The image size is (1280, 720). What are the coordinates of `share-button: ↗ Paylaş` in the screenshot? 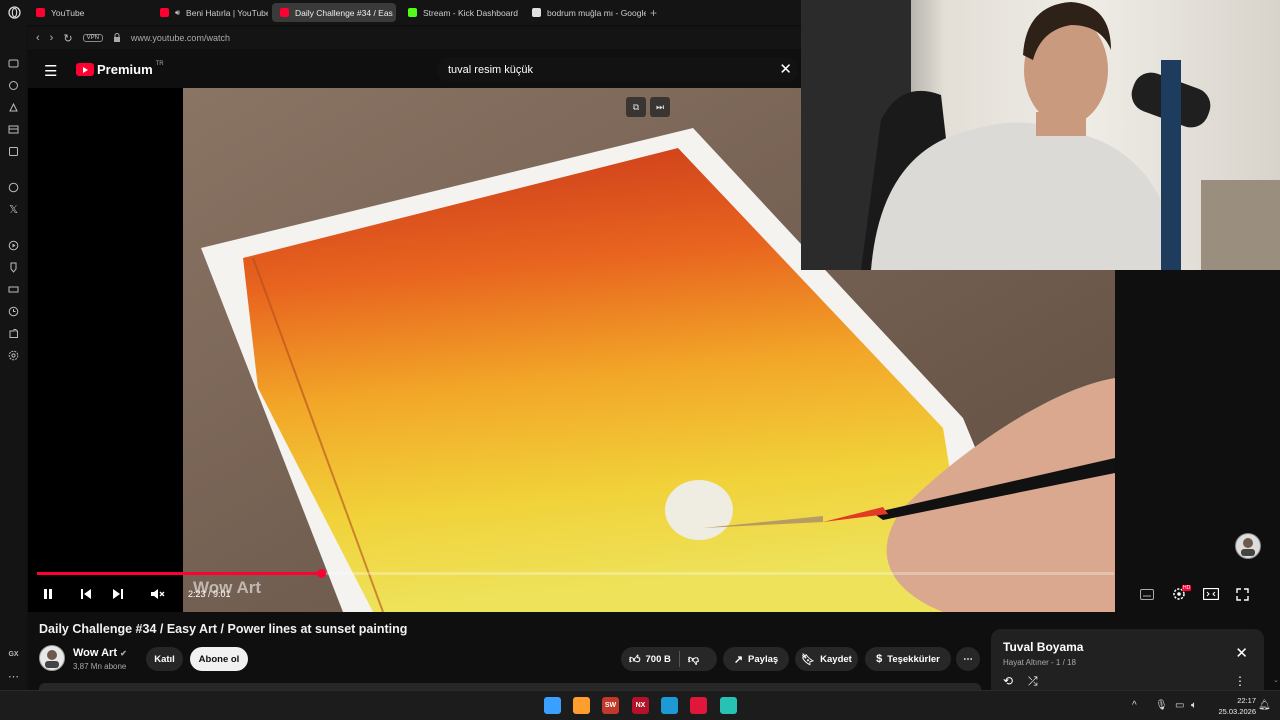 It's located at (756, 659).